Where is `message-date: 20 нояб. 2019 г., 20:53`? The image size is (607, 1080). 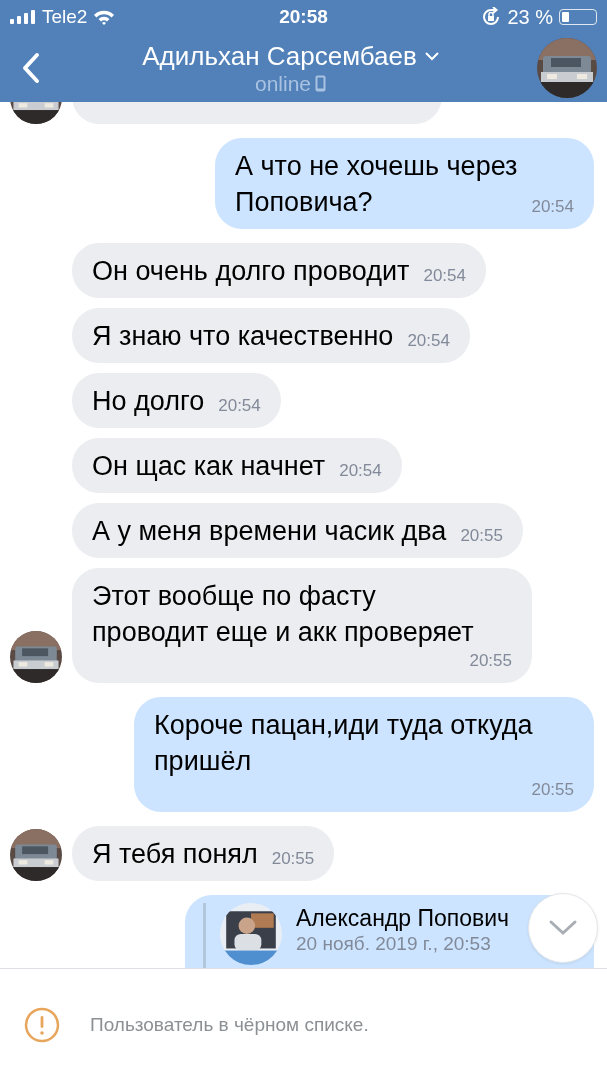
message-date: 20 нояб. 2019 г., 20:53 is located at coordinates (394, 944).